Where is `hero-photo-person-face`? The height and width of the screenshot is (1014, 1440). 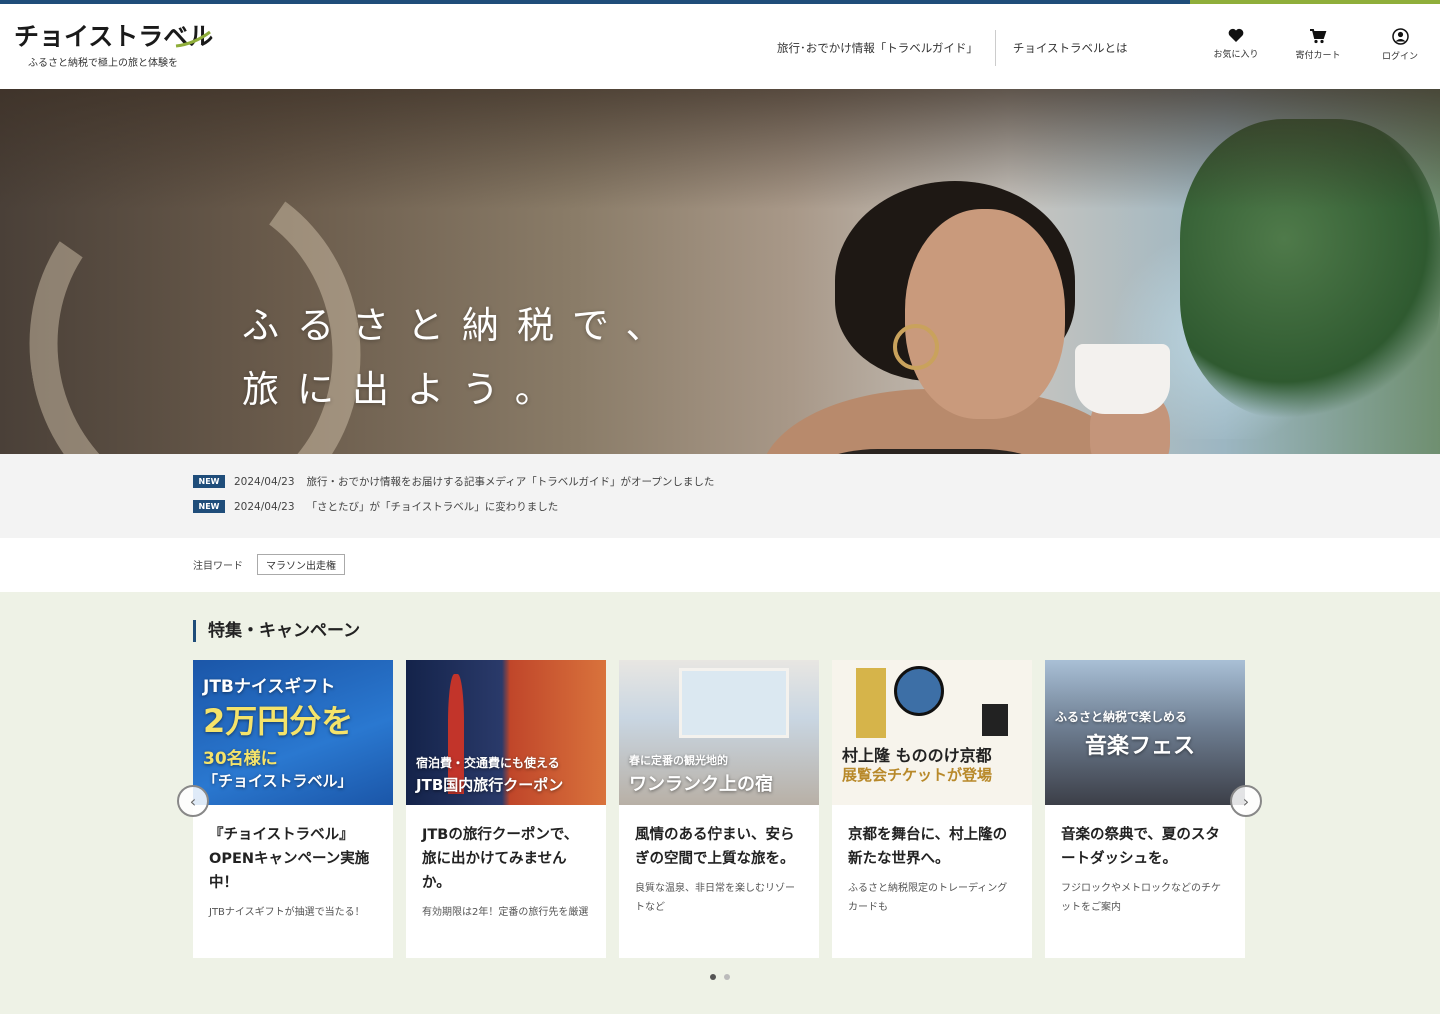
hero-photo-person-face is located at coordinates (985, 314).